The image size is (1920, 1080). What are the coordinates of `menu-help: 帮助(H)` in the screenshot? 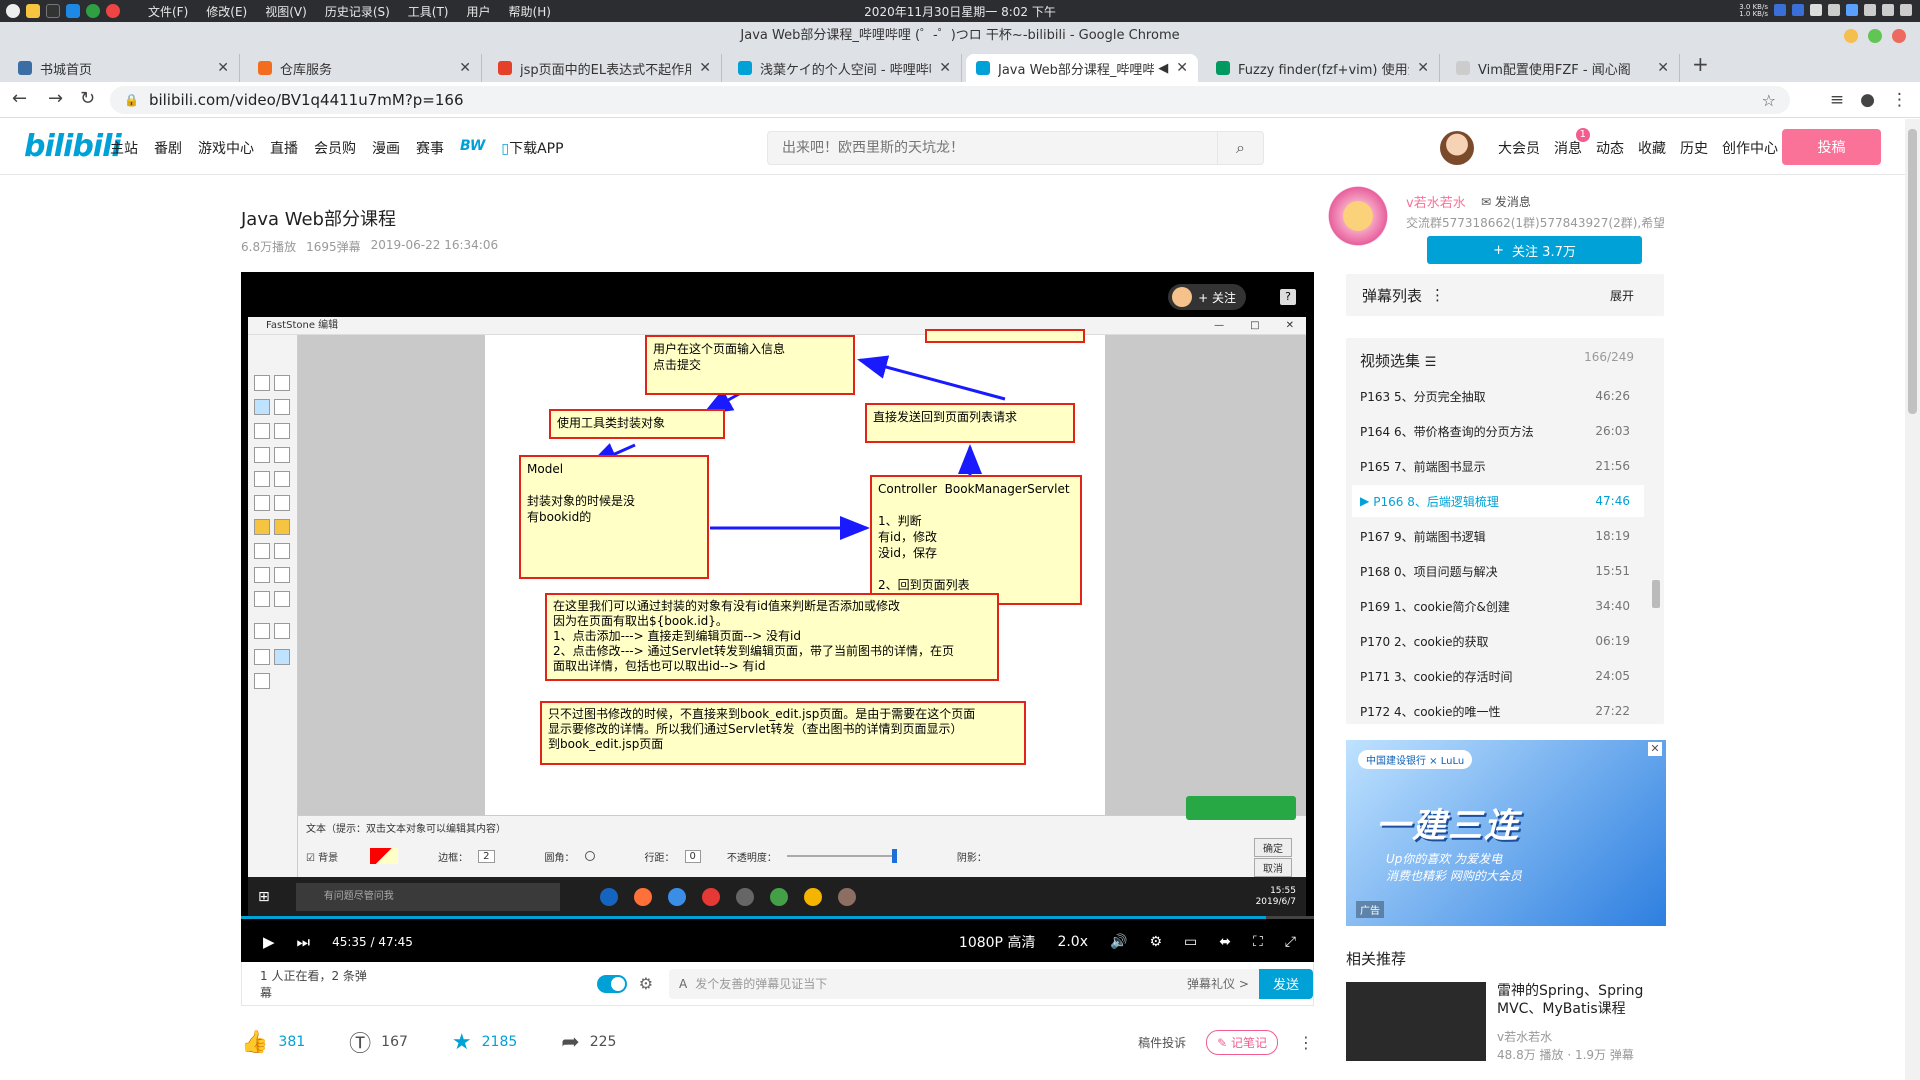 It's located at (530, 11).